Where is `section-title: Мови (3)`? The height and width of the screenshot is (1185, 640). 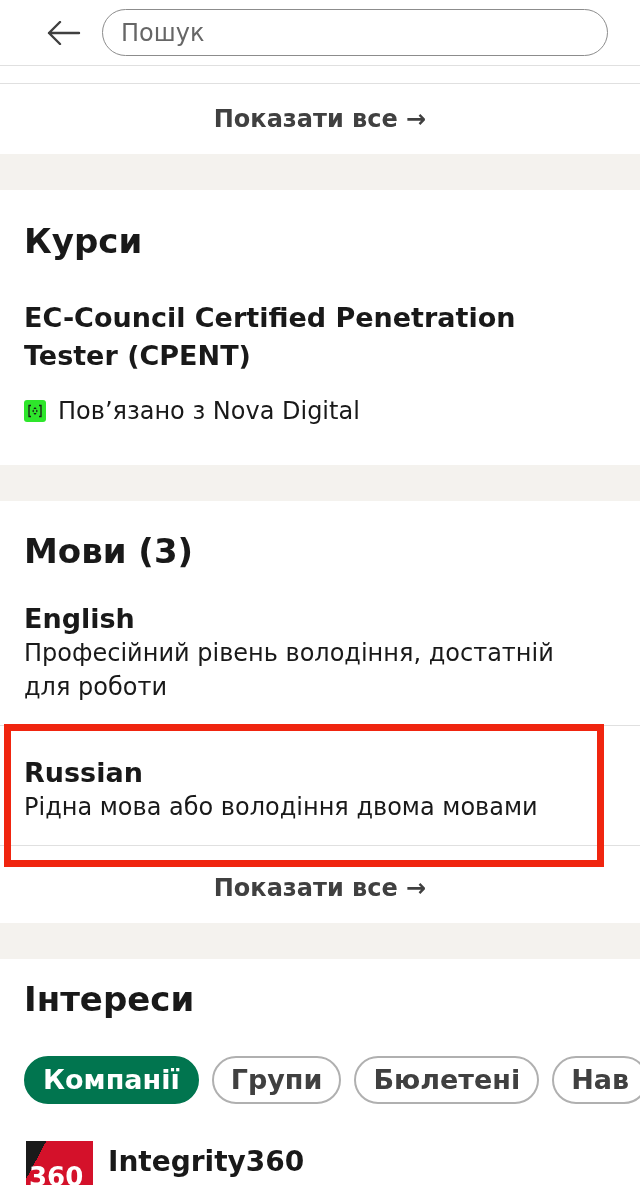
section-title: Мови (3) is located at coordinates (109, 551).